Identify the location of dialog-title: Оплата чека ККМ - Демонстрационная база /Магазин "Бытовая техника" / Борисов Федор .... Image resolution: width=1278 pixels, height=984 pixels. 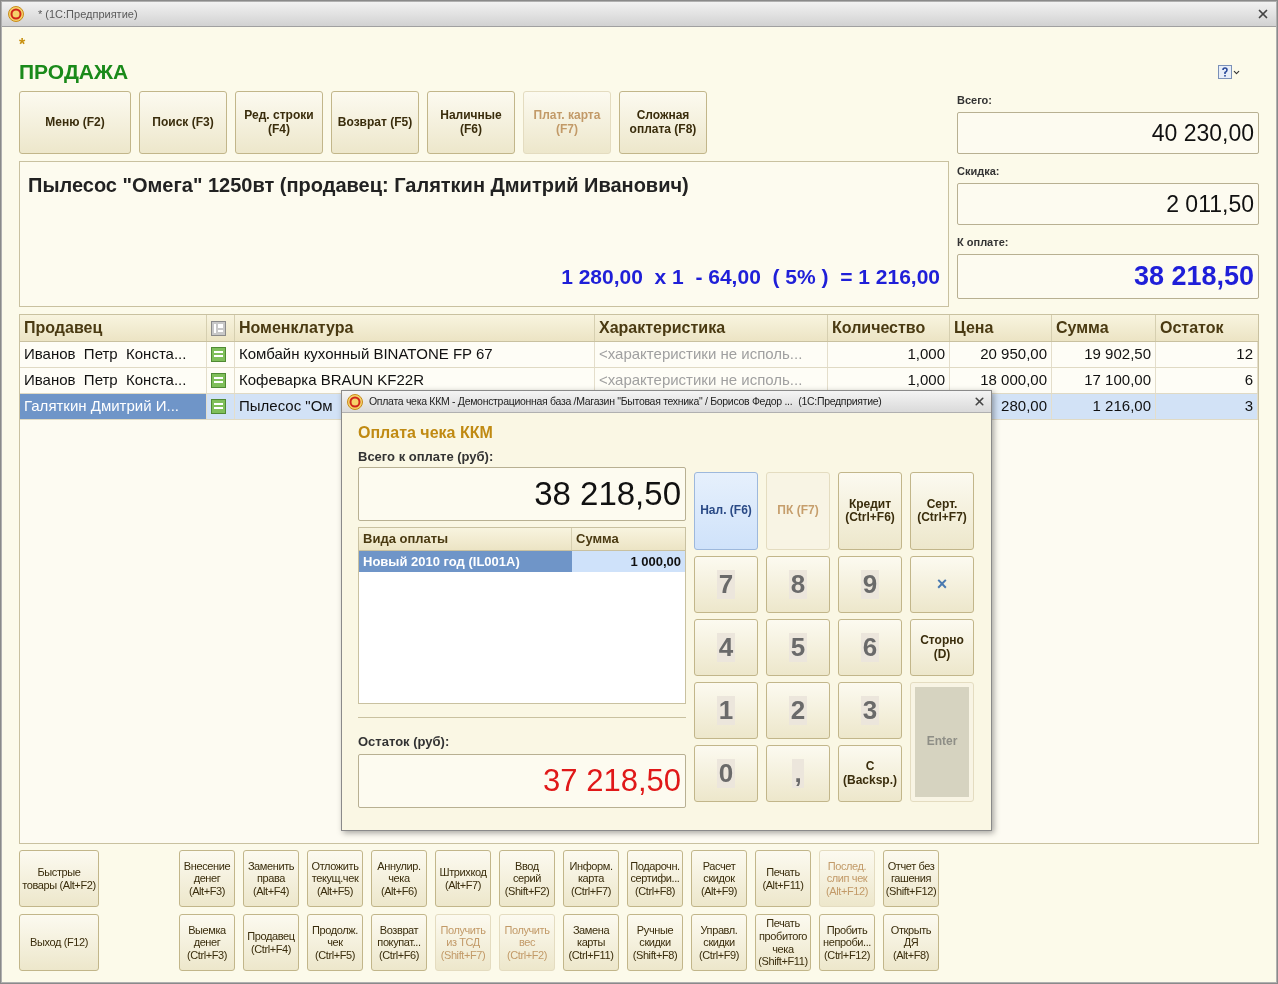
(581, 401).